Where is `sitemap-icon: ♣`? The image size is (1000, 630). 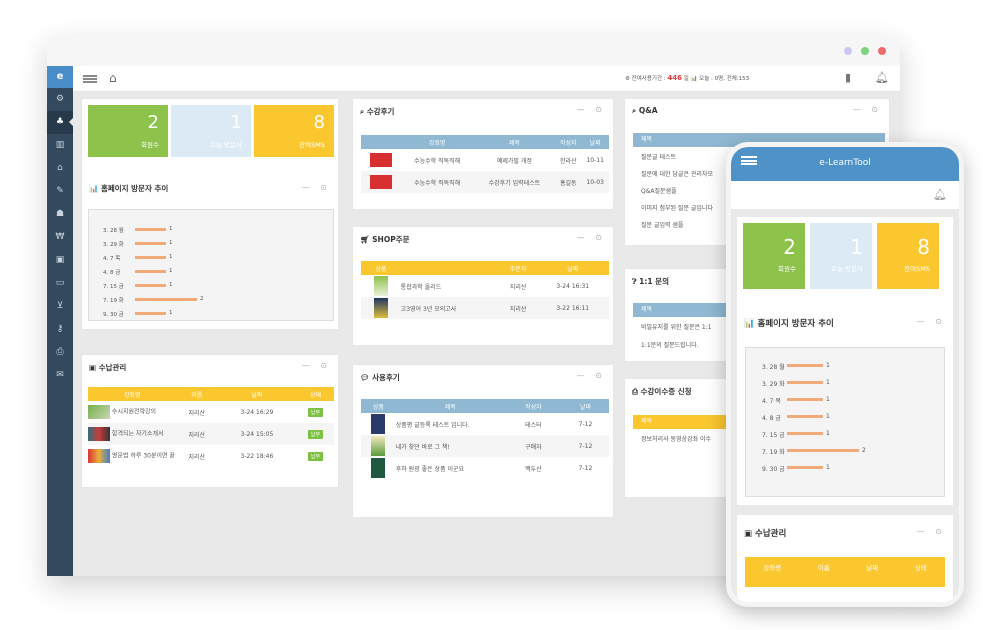 sitemap-icon: ♣ is located at coordinates (60, 122).